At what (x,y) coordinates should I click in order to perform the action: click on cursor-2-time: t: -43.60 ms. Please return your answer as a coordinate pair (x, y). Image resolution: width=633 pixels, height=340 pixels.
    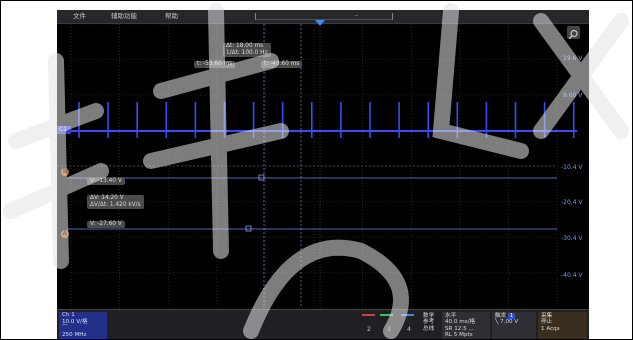
    Looking at the image, I should click on (282, 64).